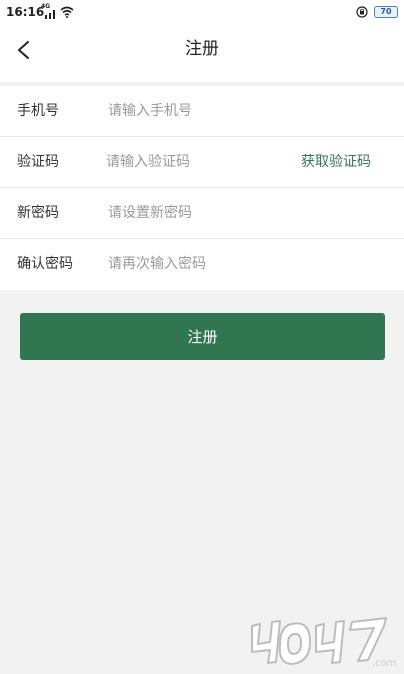 Image resolution: width=404 pixels, height=674 pixels. I want to click on battery-icon: 70, so click(386, 12).